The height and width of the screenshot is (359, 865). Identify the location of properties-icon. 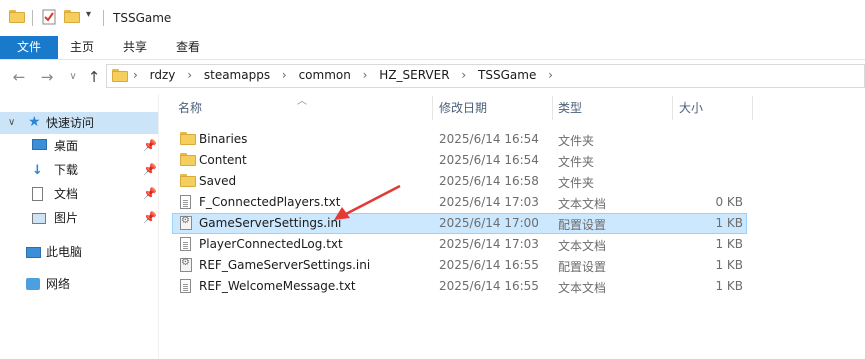
(49, 18).